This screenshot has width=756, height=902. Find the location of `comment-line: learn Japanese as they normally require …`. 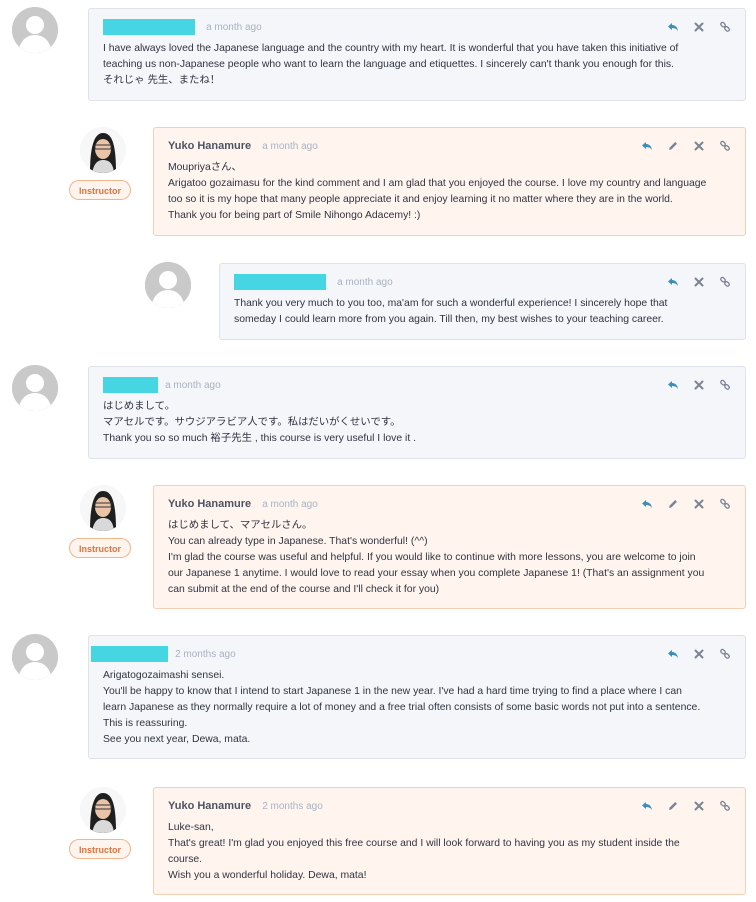

comment-line: learn Japanese as they normally require … is located at coordinates (402, 707).